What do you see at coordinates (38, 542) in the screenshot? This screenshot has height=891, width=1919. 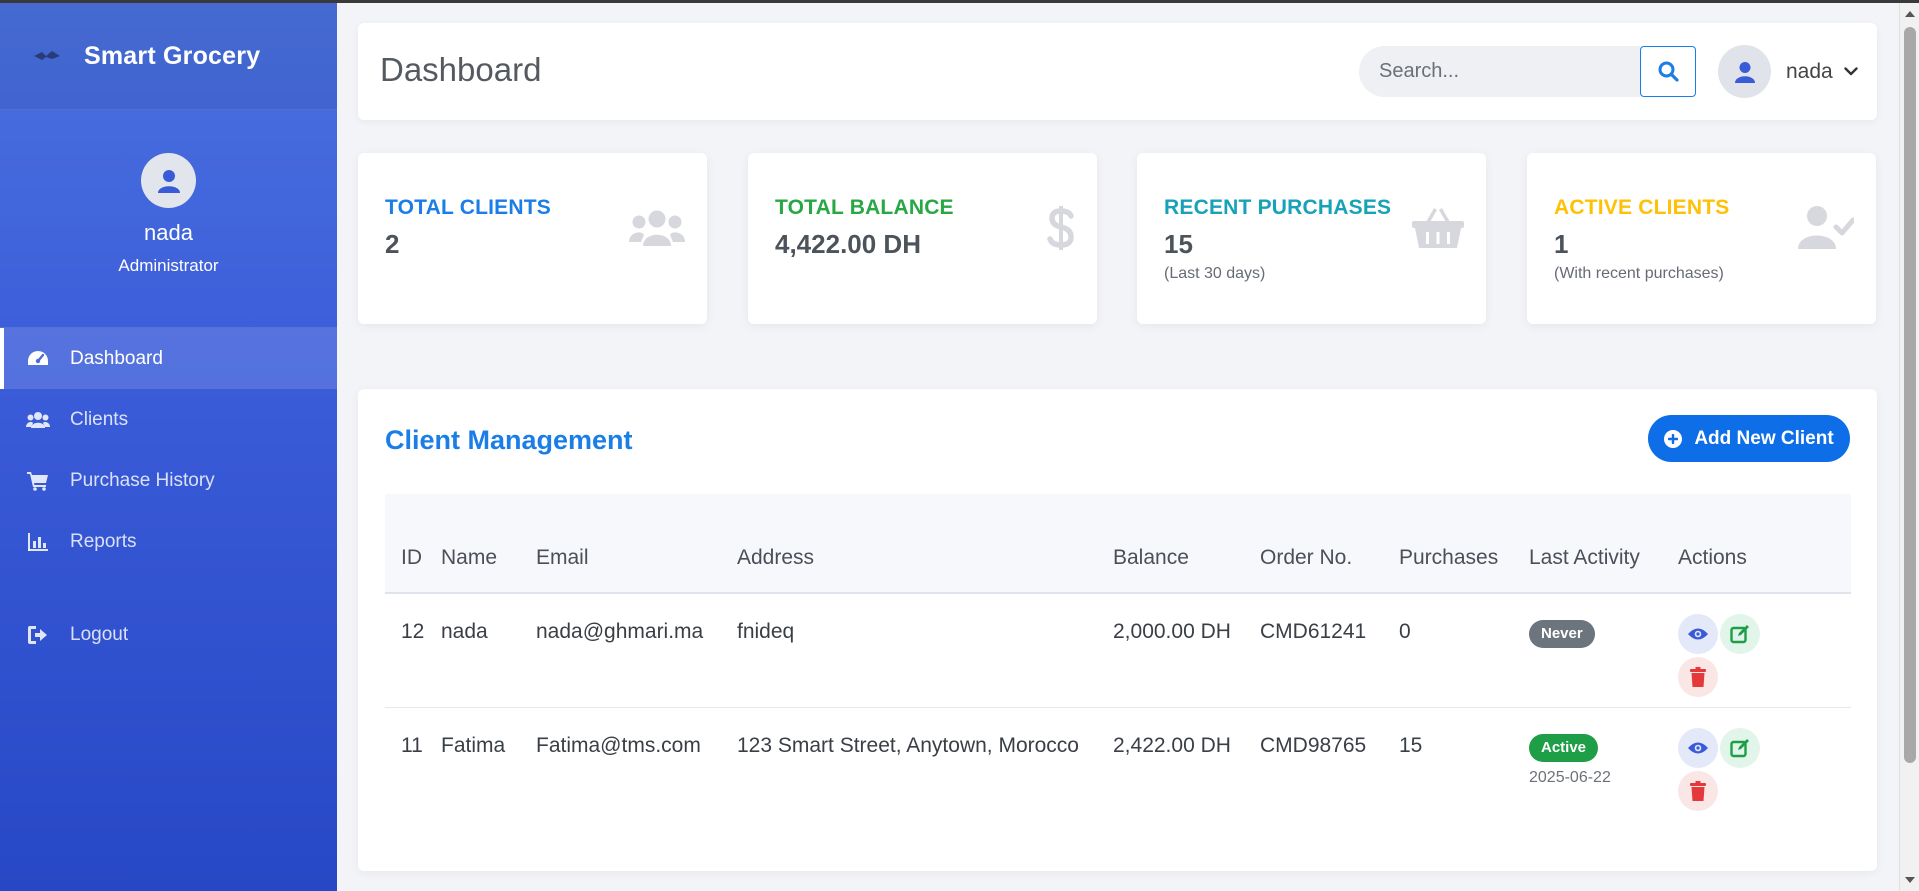 I see `bar-chart-icon` at bounding box center [38, 542].